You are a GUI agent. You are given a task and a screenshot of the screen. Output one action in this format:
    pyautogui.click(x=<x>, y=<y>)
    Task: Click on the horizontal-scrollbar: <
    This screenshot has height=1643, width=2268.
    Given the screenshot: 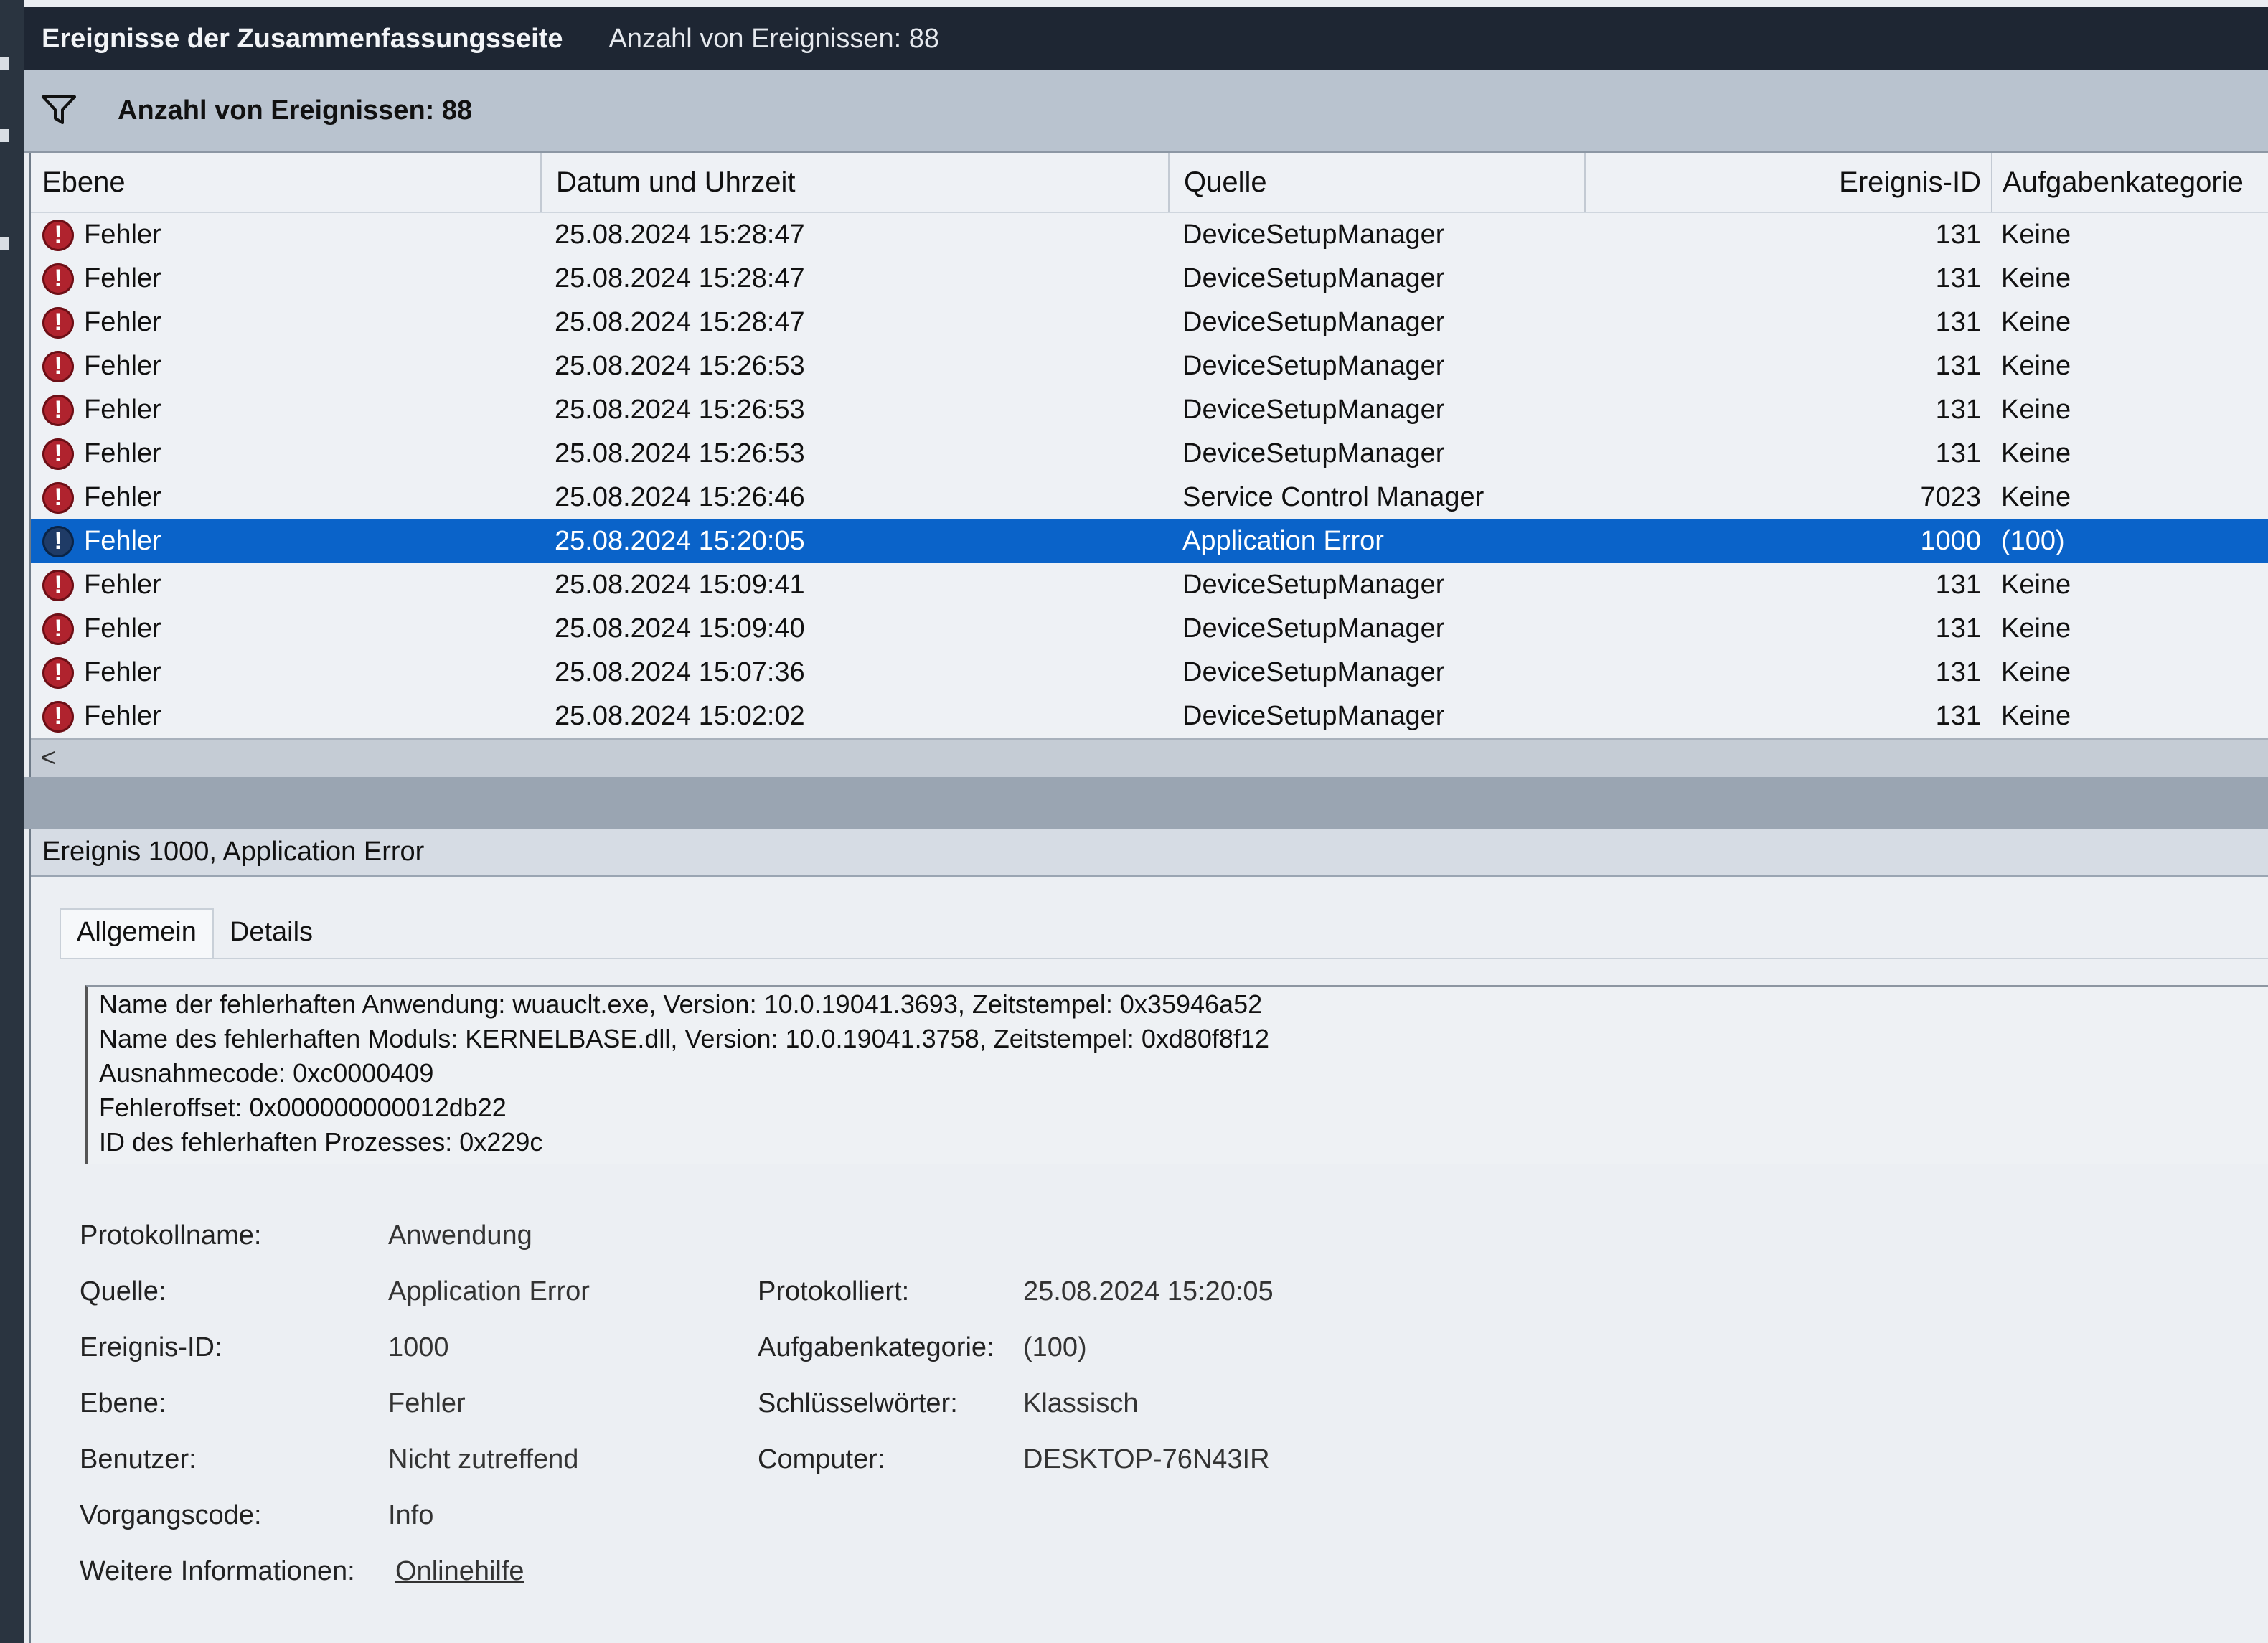 What is the action you would take?
    pyautogui.click(x=1149, y=757)
    